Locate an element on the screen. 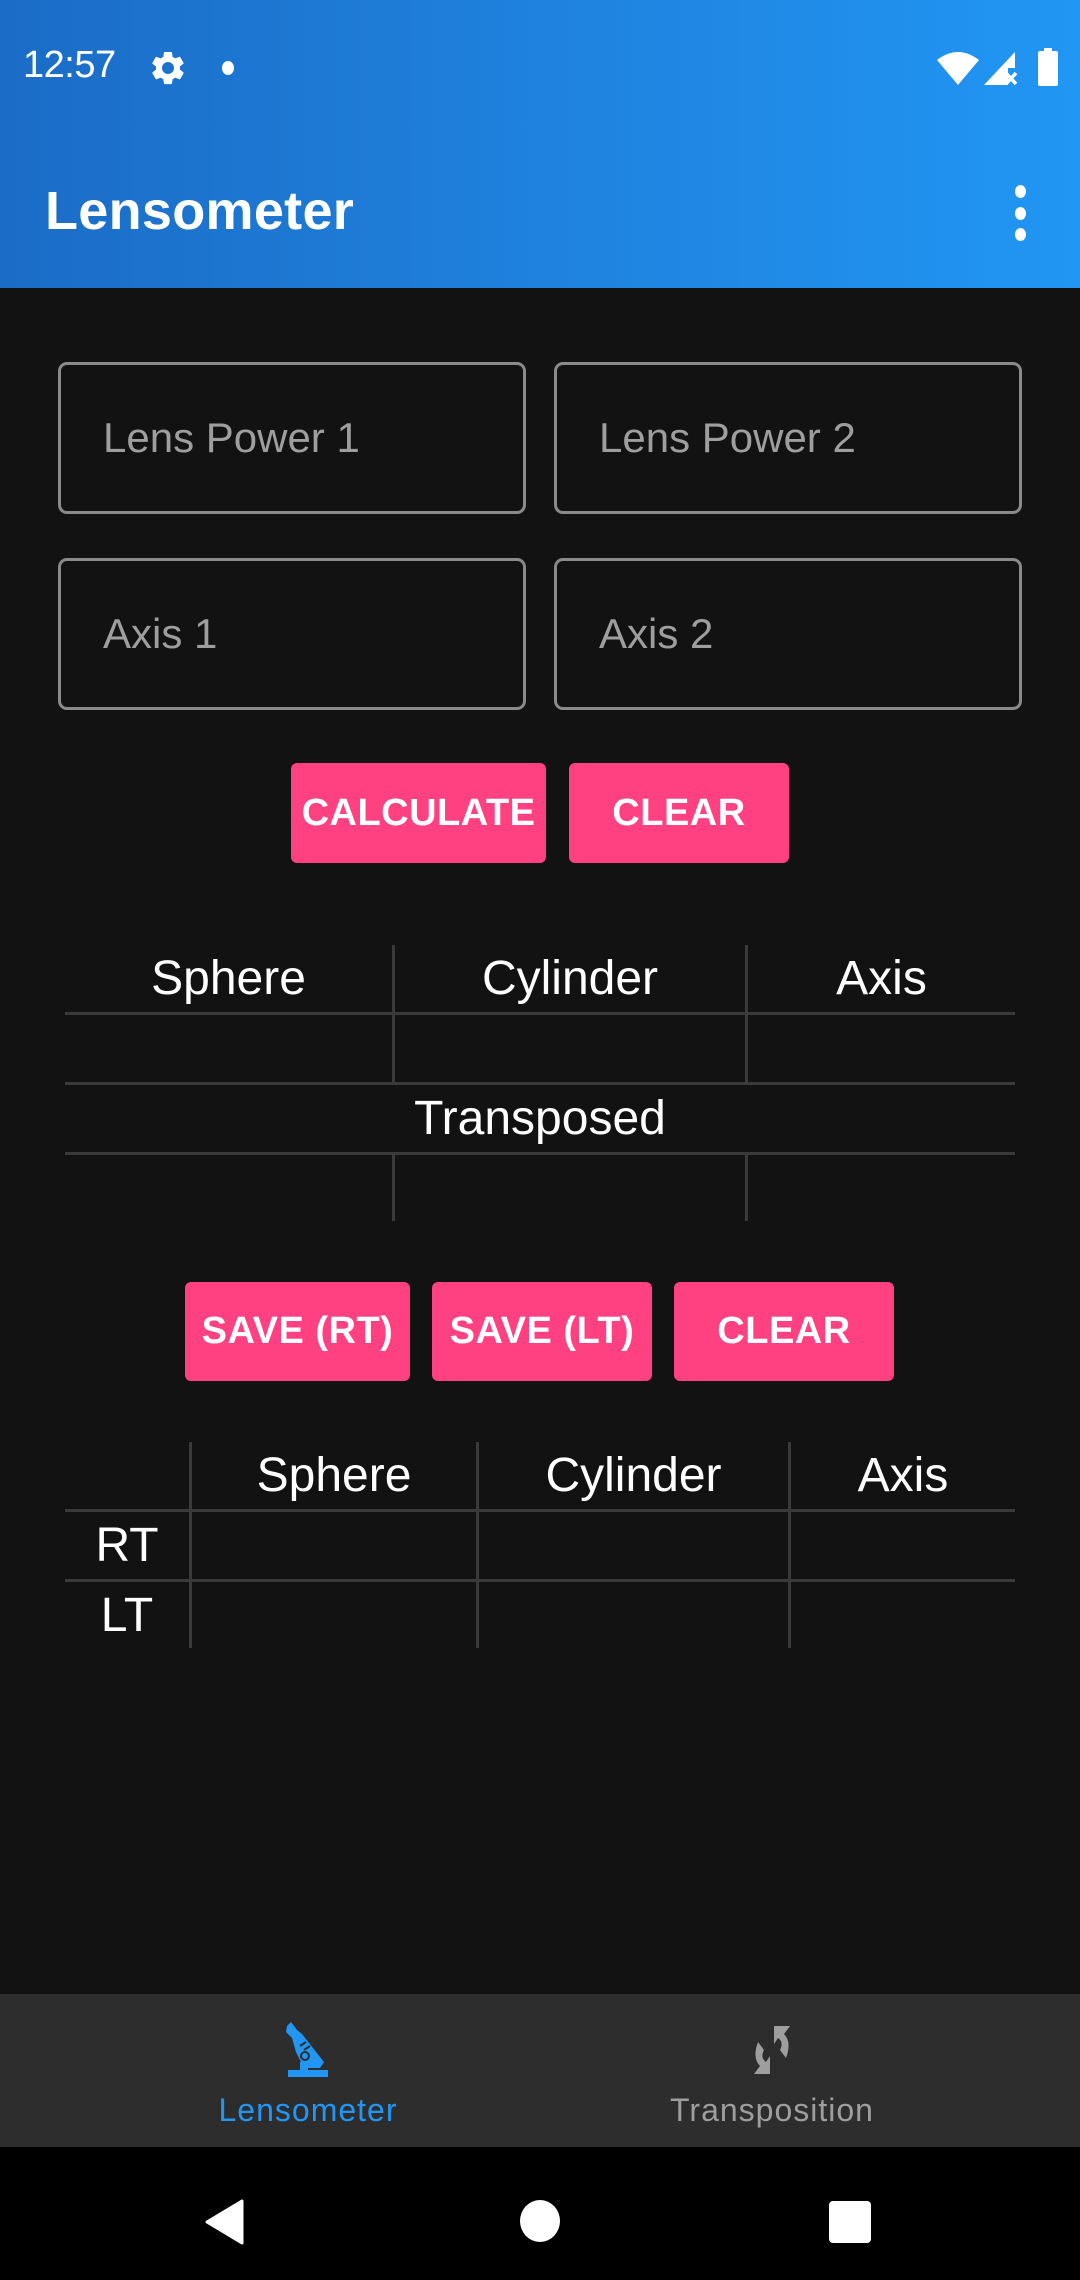  back-icon is located at coordinates (224, 2222).